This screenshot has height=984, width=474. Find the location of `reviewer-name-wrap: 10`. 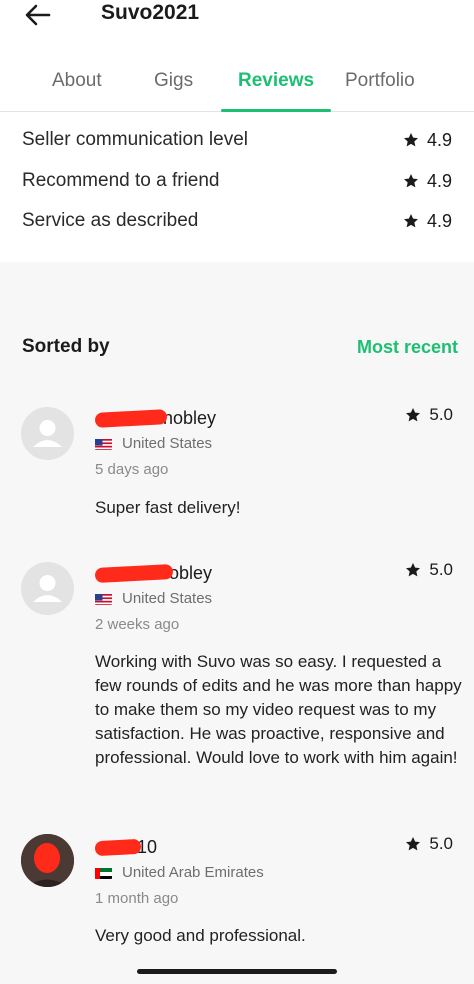

reviewer-name-wrap: 10 is located at coordinates (125, 847).